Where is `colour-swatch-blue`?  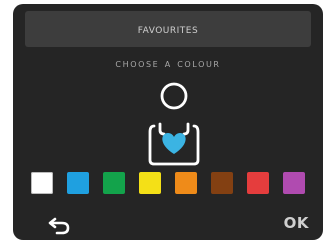
colour-swatch-blue is located at coordinates (78, 183).